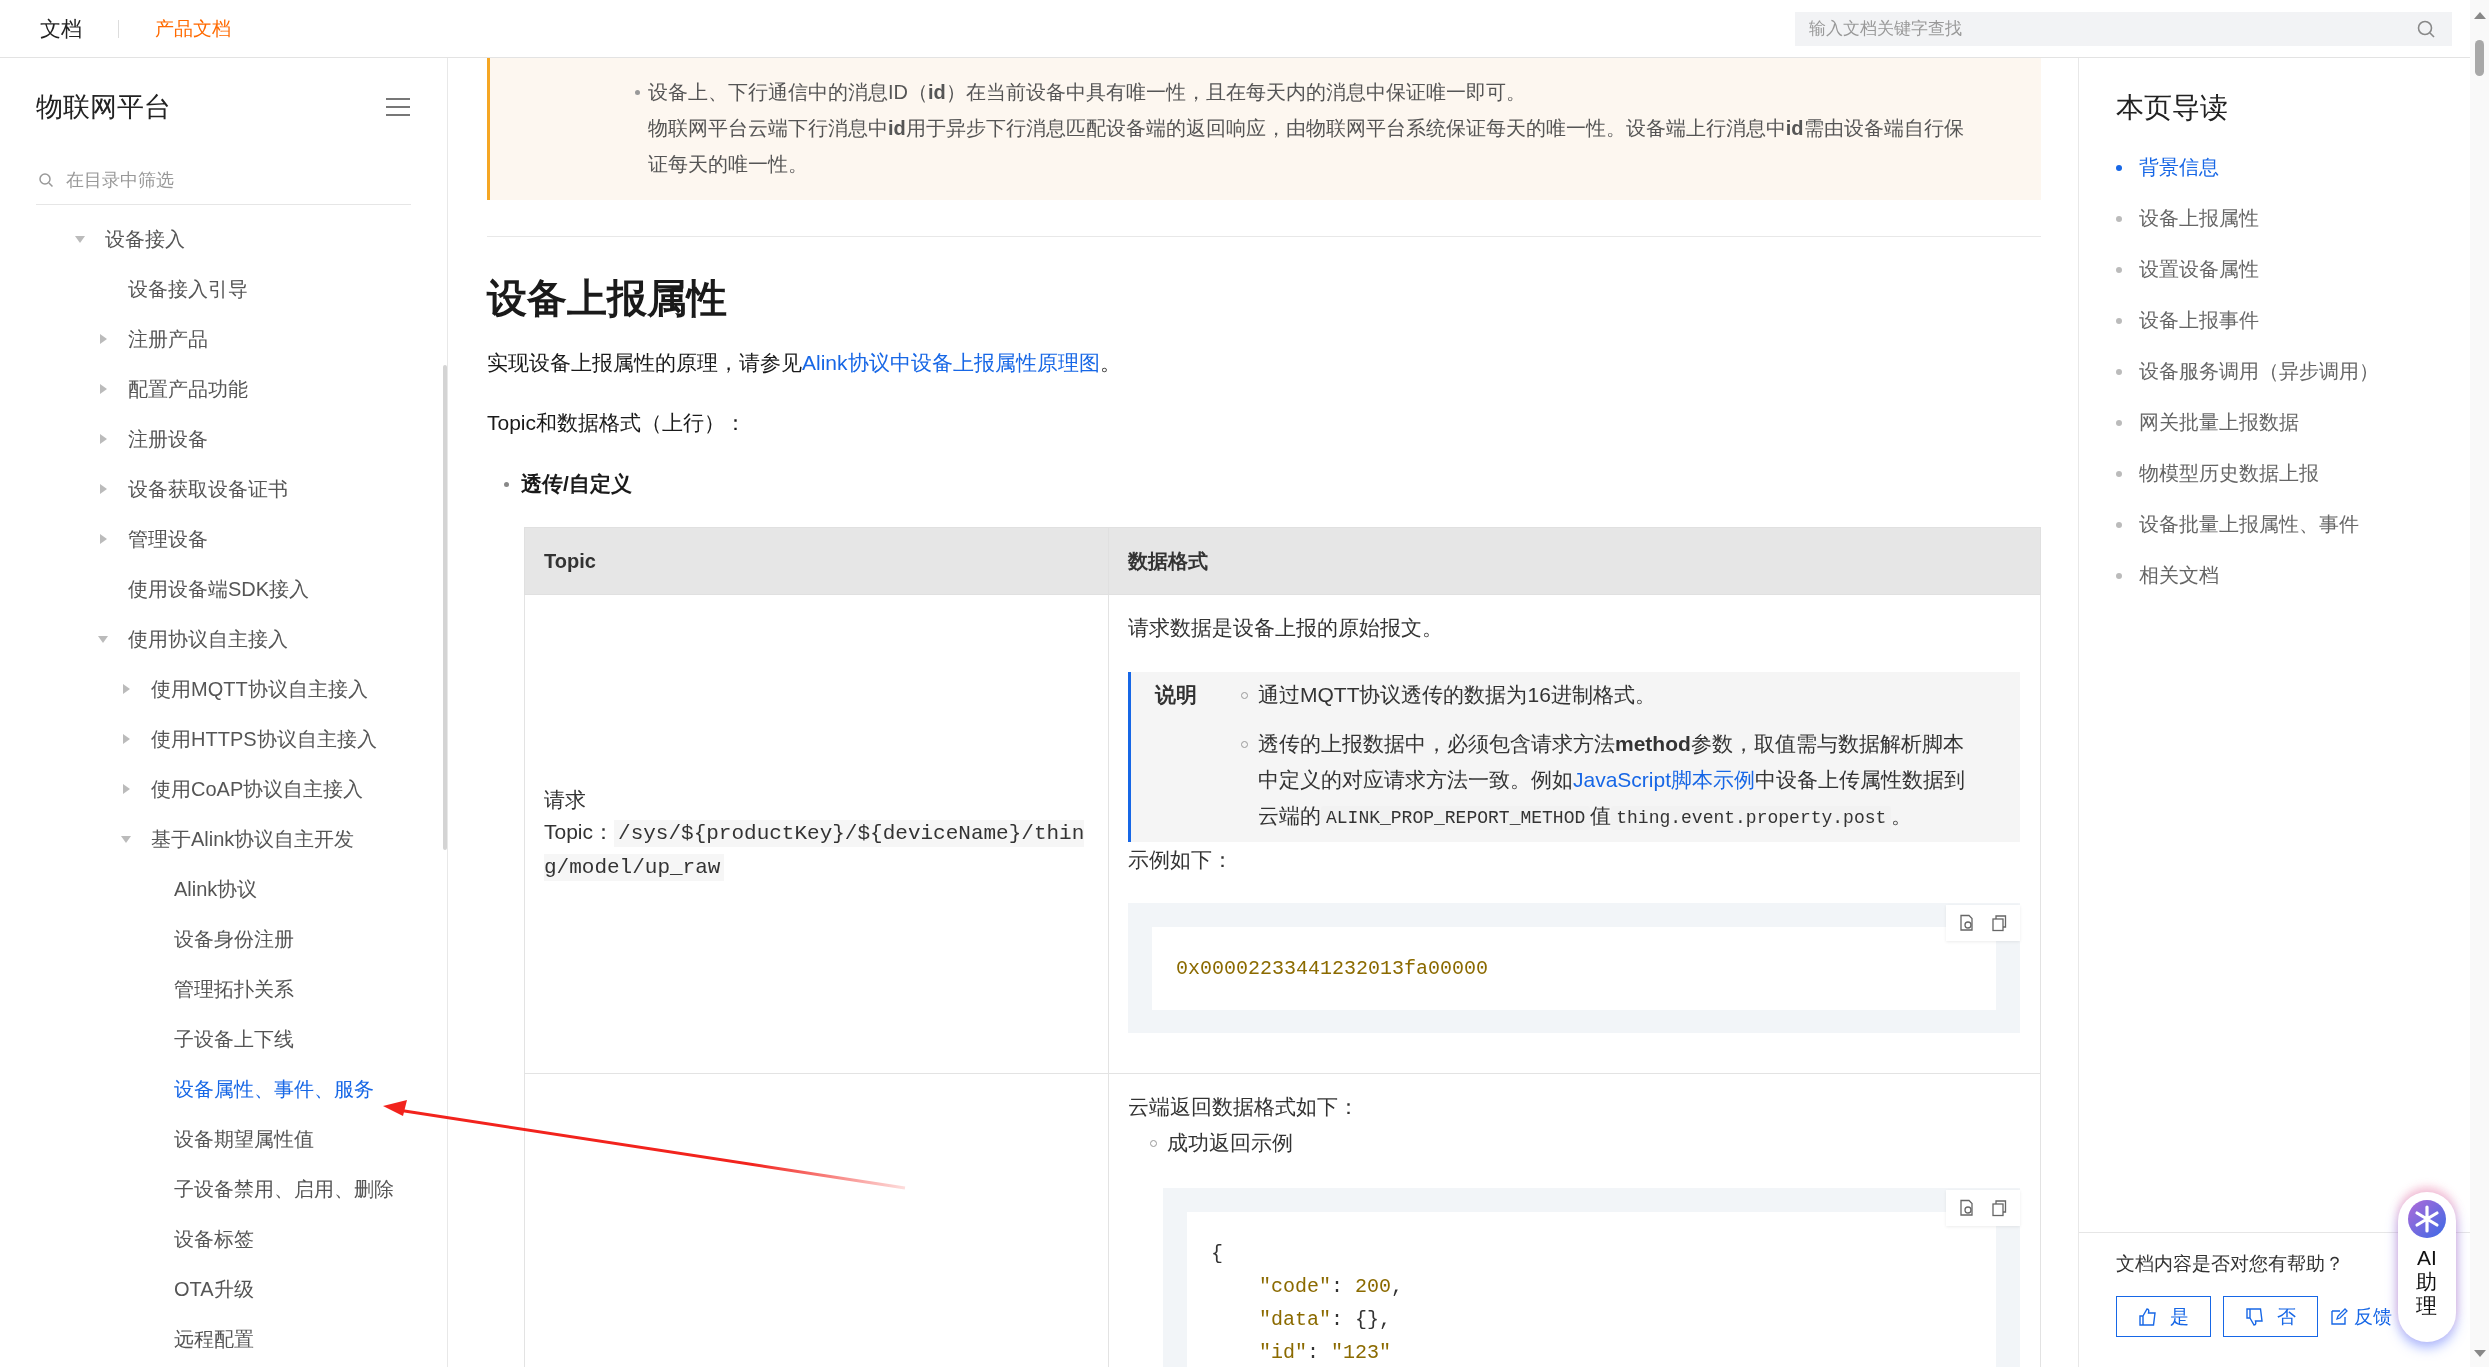 The width and height of the screenshot is (2489, 1367). What do you see at coordinates (237, 180) in the screenshot?
I see `filter-field: 在目录中筛选` at bounding box center [237, 180].